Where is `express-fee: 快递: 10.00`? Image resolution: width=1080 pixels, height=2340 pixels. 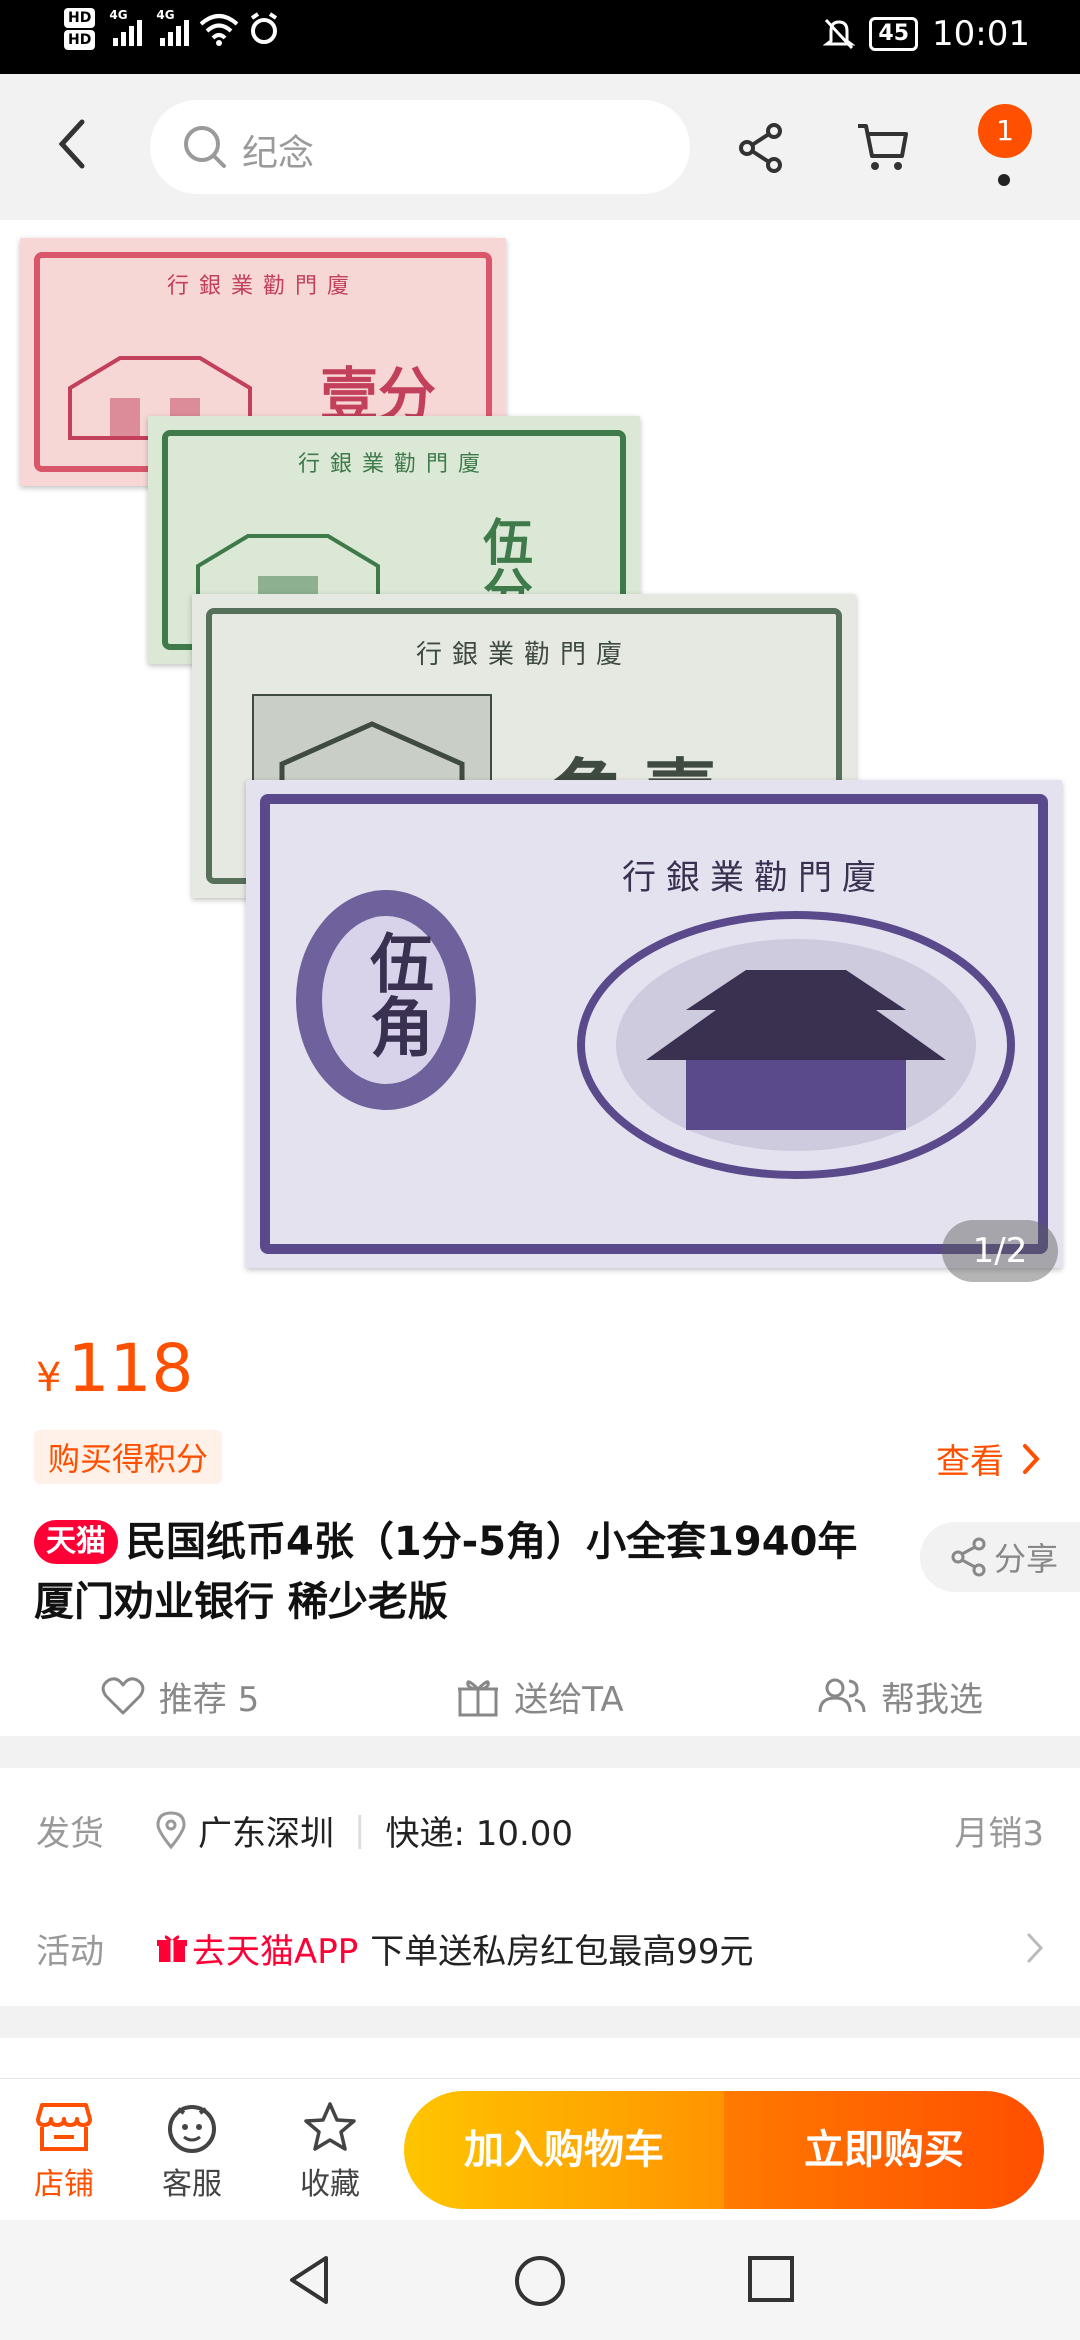
express-fee: 快递: 10.00 is located at coordinates (479, 1833).